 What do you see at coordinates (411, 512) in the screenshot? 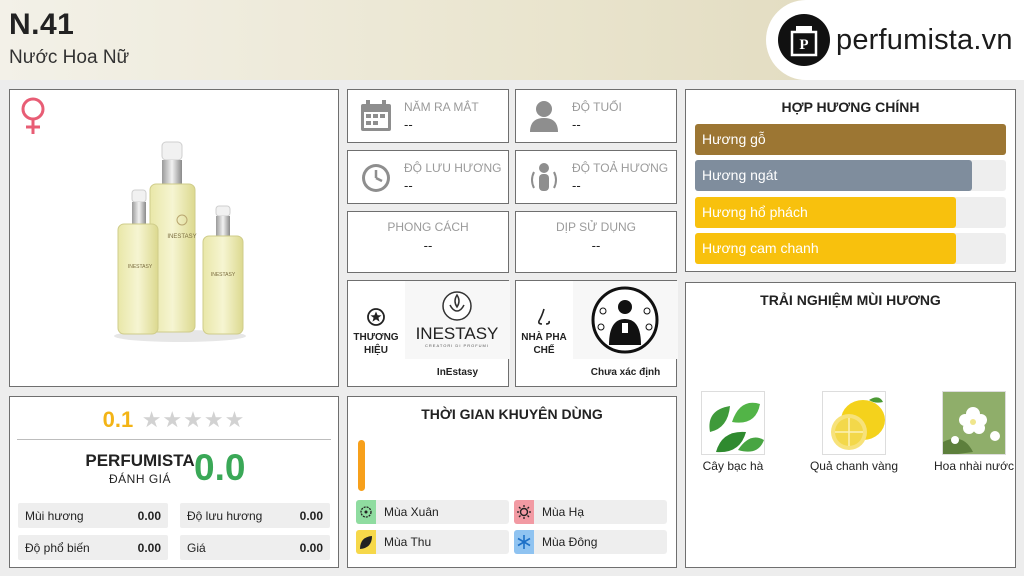
I see `season-label: Mùa Xuân` at bounding box center [411, 512].